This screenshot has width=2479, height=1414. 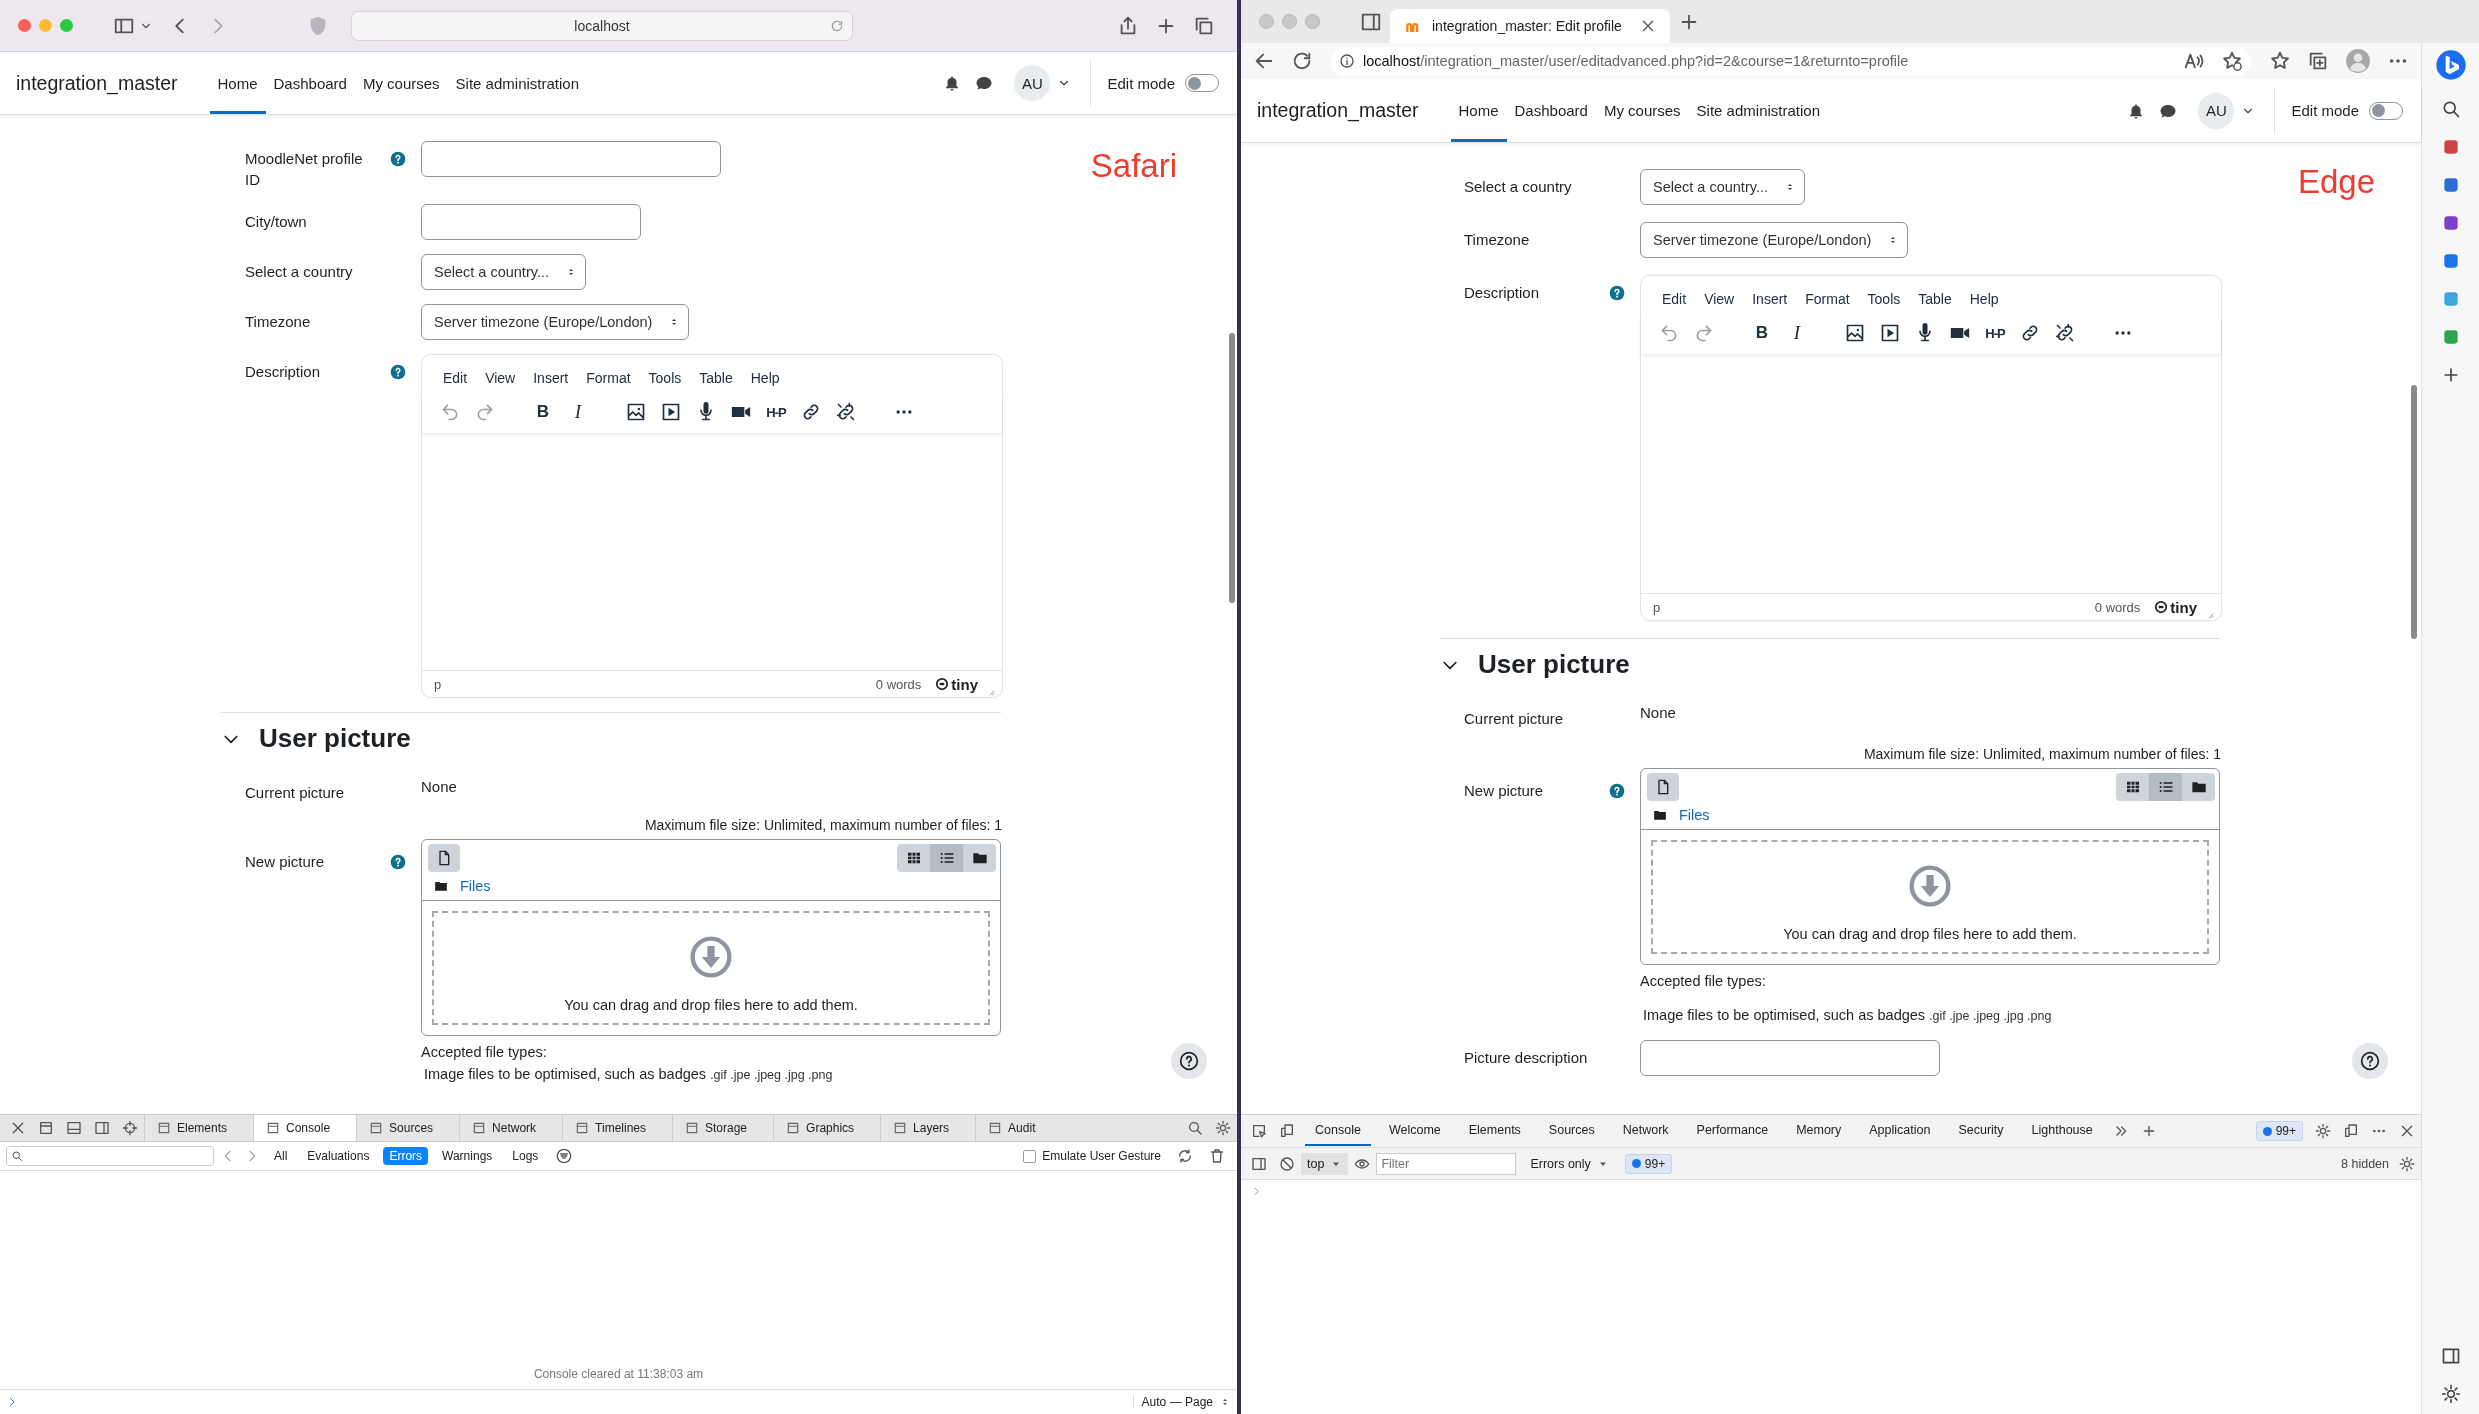 What do you see at coordinates (1195, 1128) in the screenshot?
I see `search-icon` at bounding box center [1195, 1128].